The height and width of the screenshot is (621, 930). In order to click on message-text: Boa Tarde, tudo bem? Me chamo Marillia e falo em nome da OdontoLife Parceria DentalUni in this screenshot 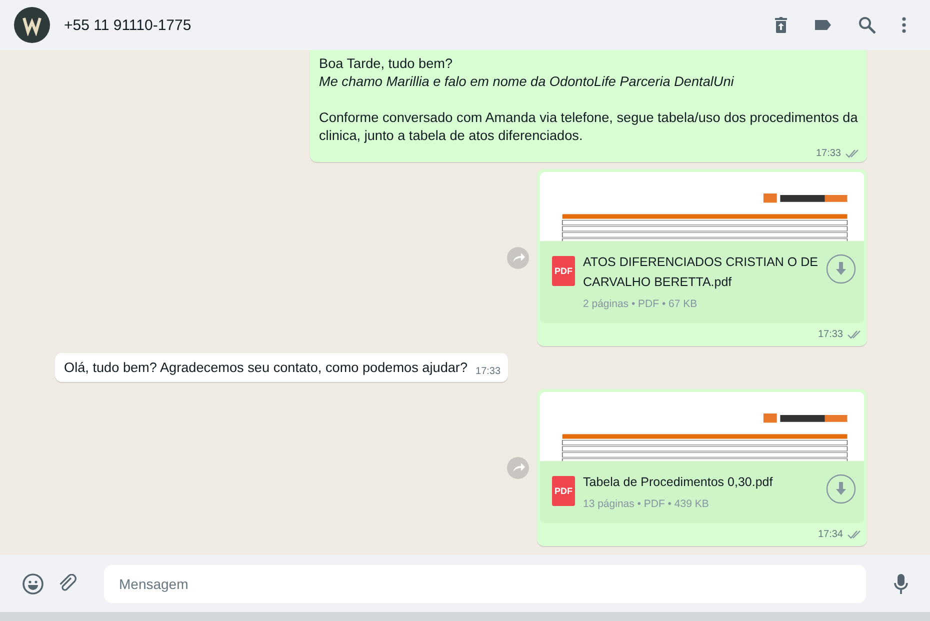, I will do `click(527, 73)`.